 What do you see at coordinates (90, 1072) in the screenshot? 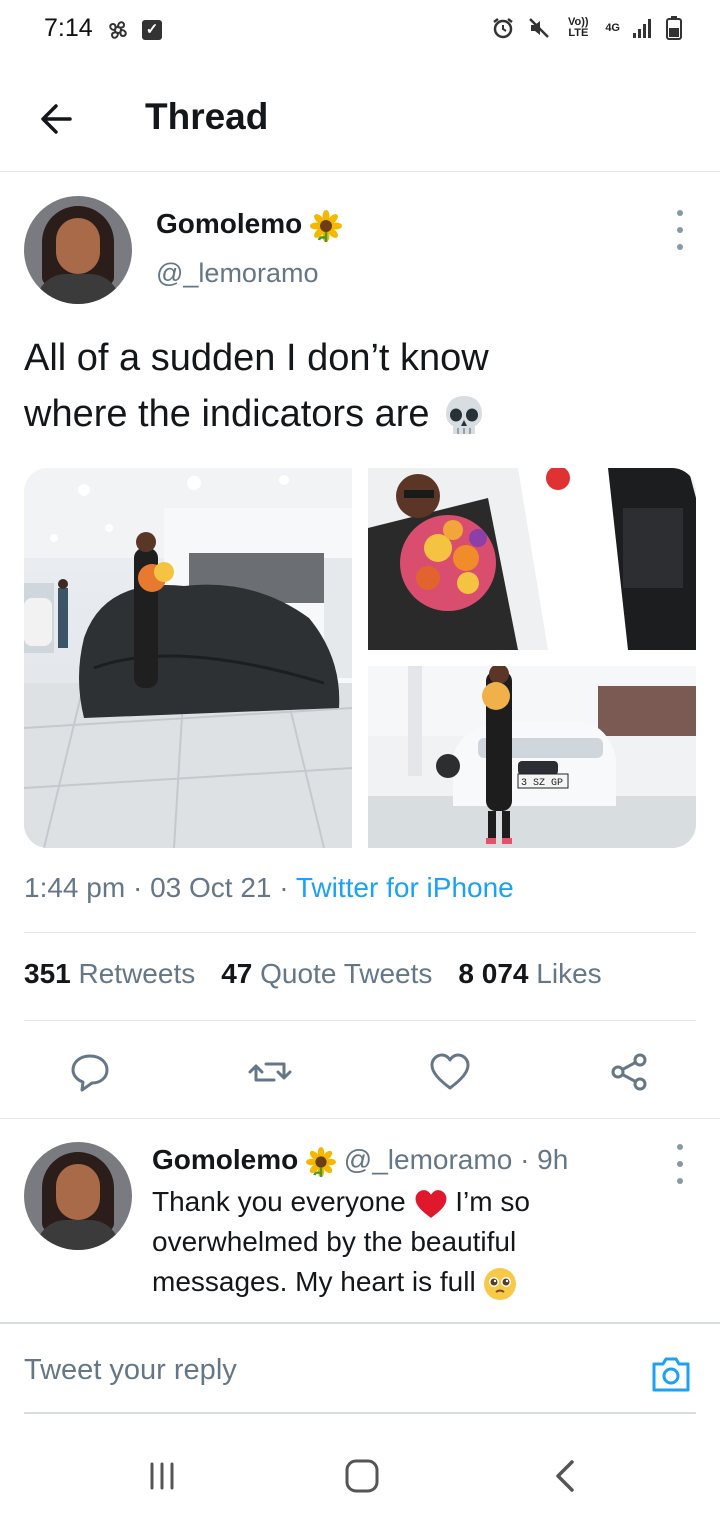
I see `reply-icon` at bounding box center [90, 1072].